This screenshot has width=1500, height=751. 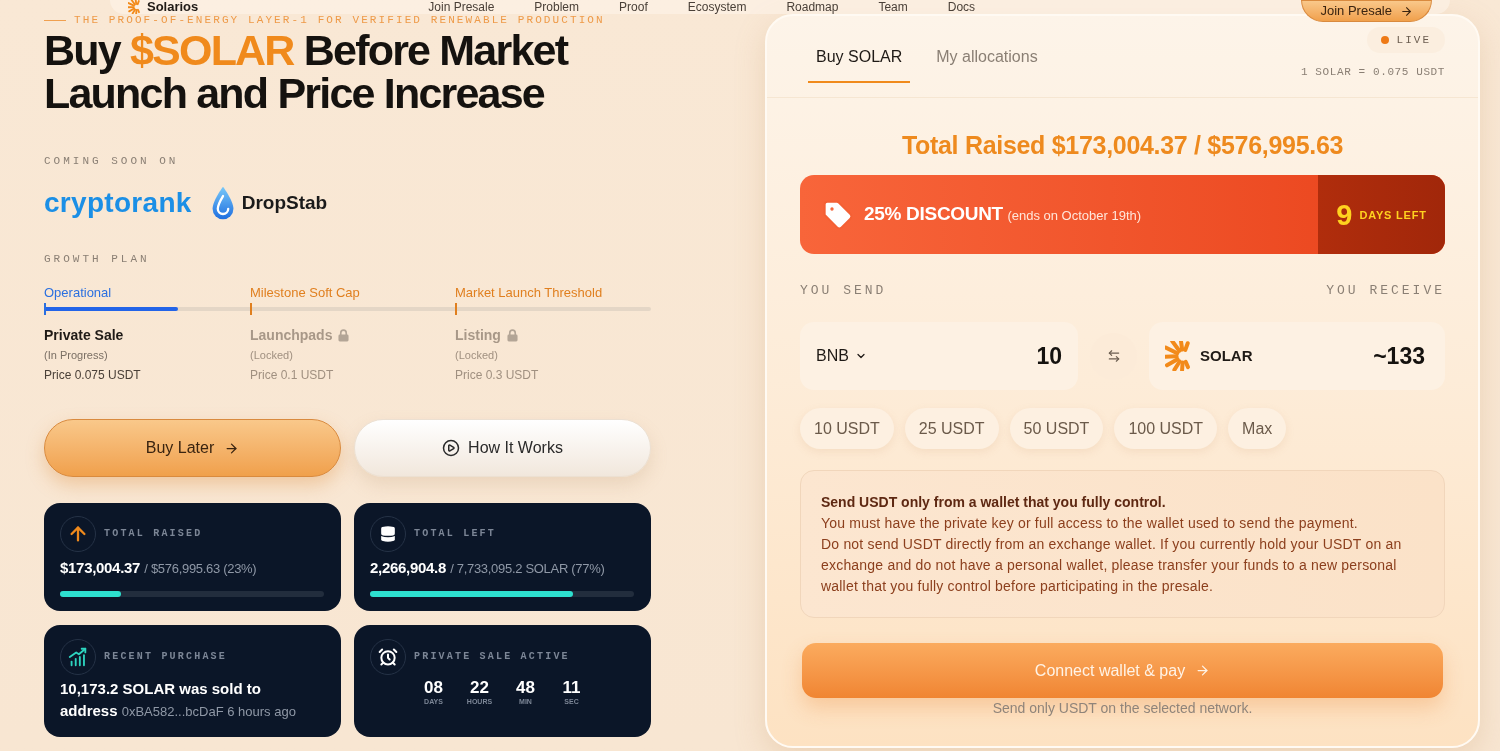 I want to click on days-count: 9, so click(x=1344, y=214).